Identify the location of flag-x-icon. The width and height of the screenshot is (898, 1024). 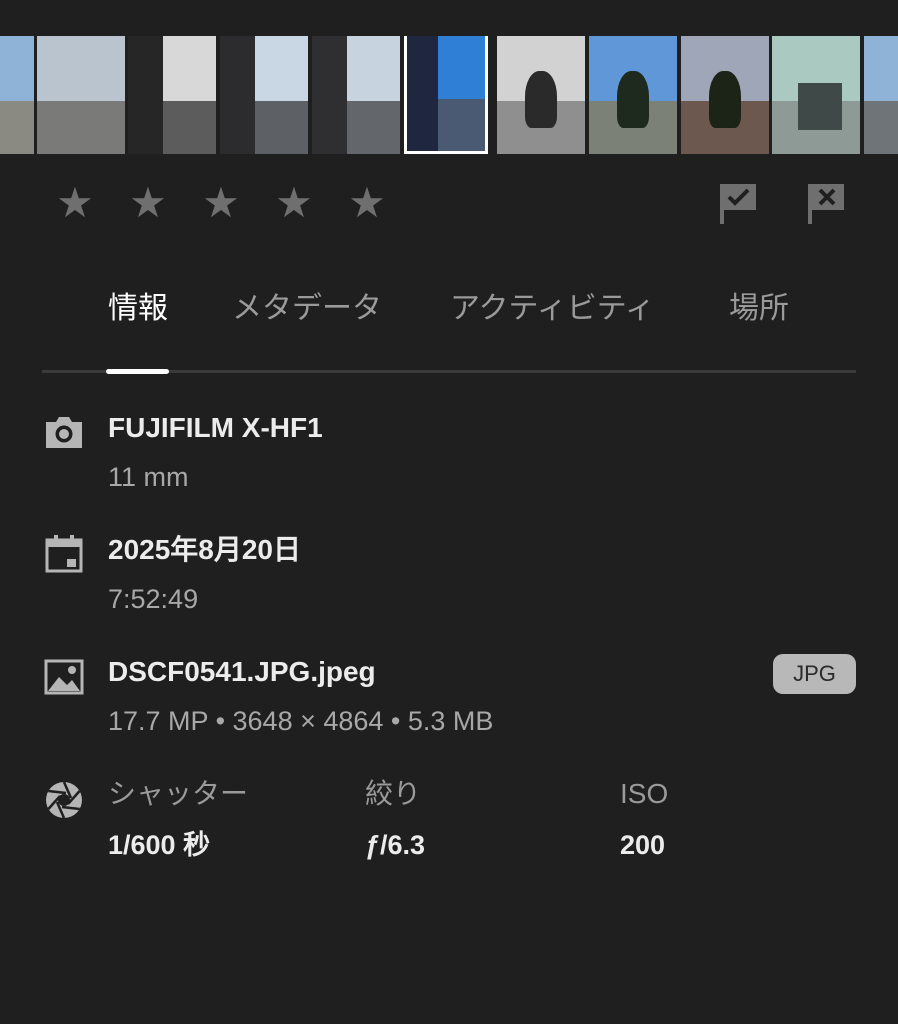
(826, 204).